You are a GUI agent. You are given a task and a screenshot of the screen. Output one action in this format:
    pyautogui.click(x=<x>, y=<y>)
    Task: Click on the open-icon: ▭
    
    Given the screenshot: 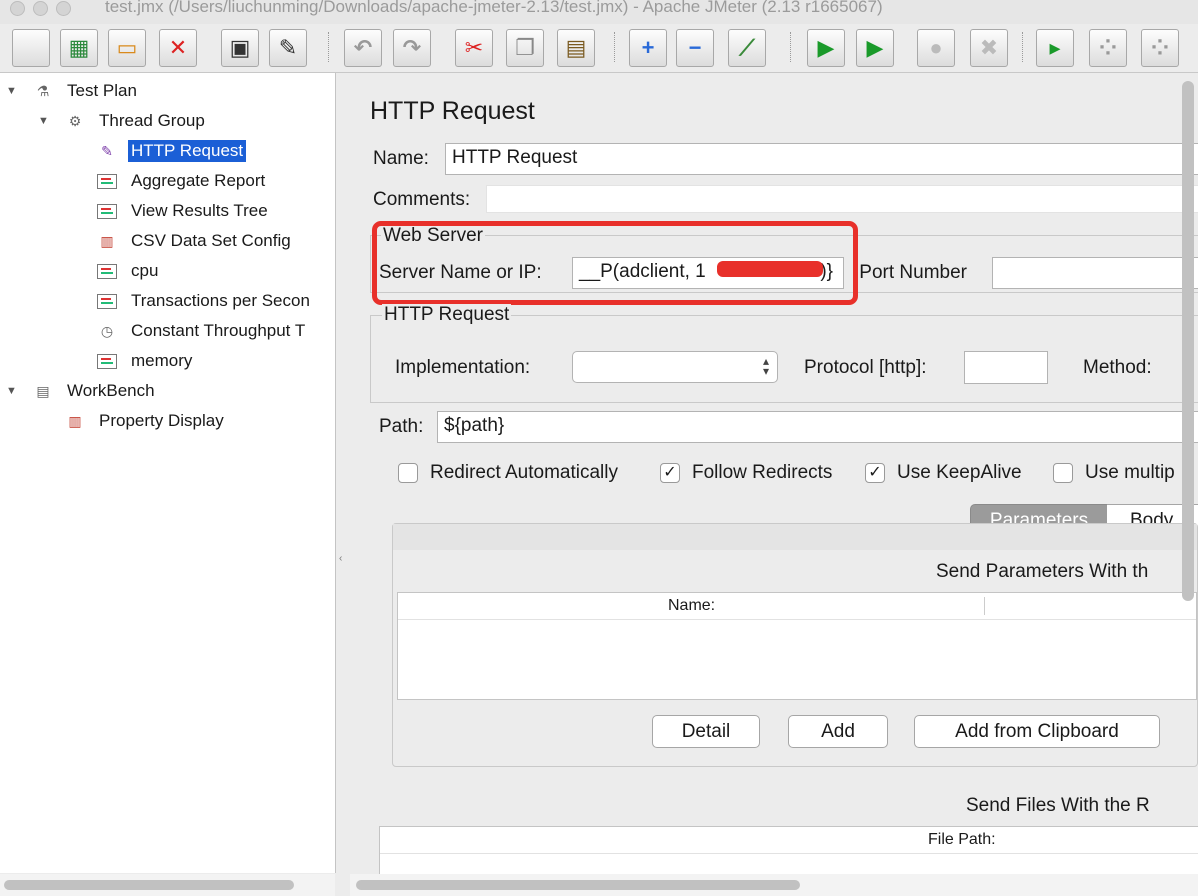 What is the action you would take?
    pyautogui.click(x=127, y=47)
    